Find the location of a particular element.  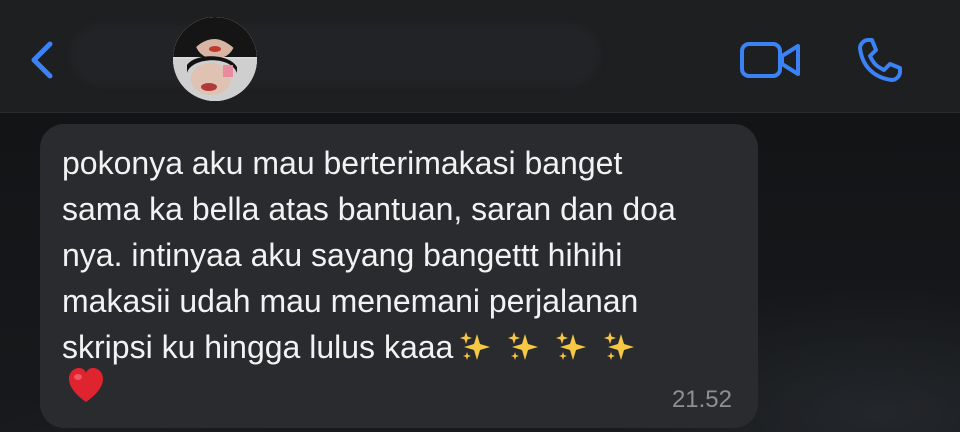

contact-name is located at coordinates (335, 55).